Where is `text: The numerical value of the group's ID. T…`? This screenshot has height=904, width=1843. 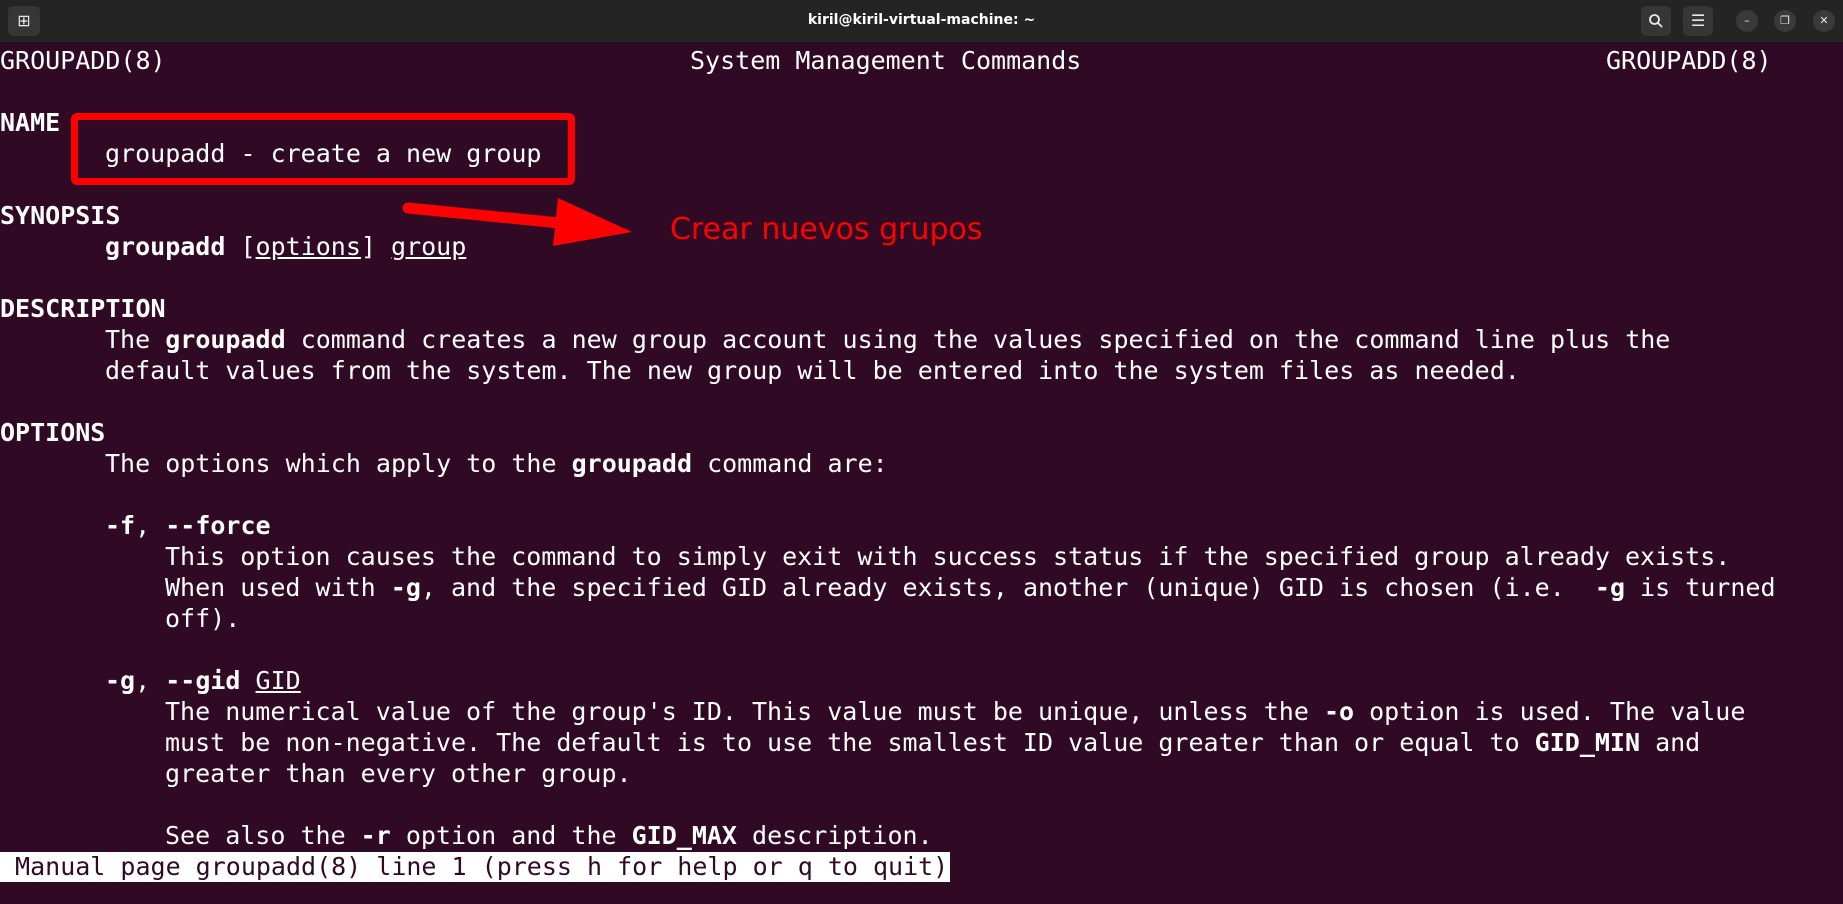
text: The numerical value of the group's ID. T… is located at coordinates (744, 711).